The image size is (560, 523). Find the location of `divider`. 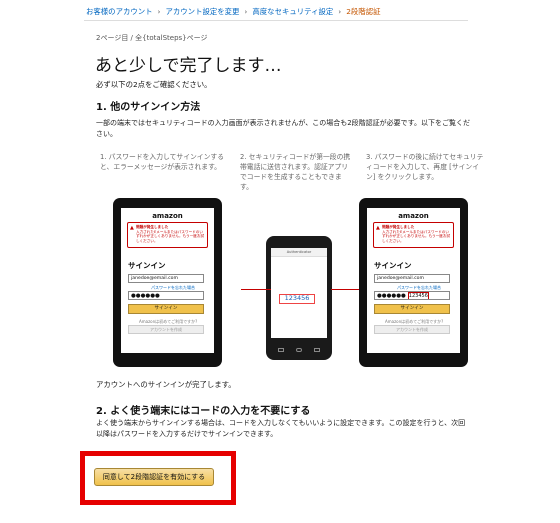

divider is located at coordinates (276, 20).